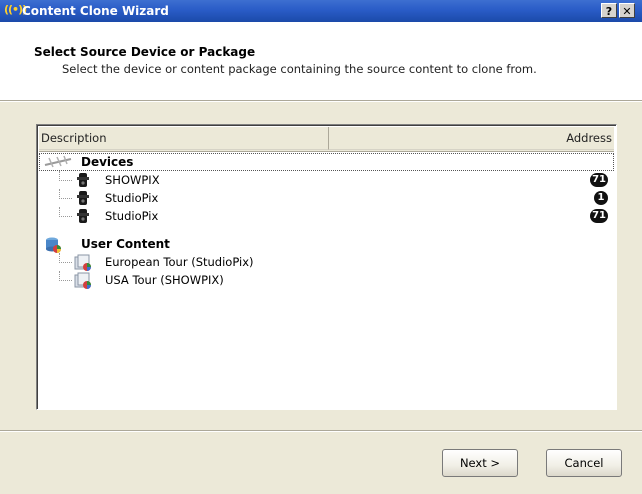 The height and width of the screenshot is (494, 642). I want to click on footer-divider, so click(321, 431).